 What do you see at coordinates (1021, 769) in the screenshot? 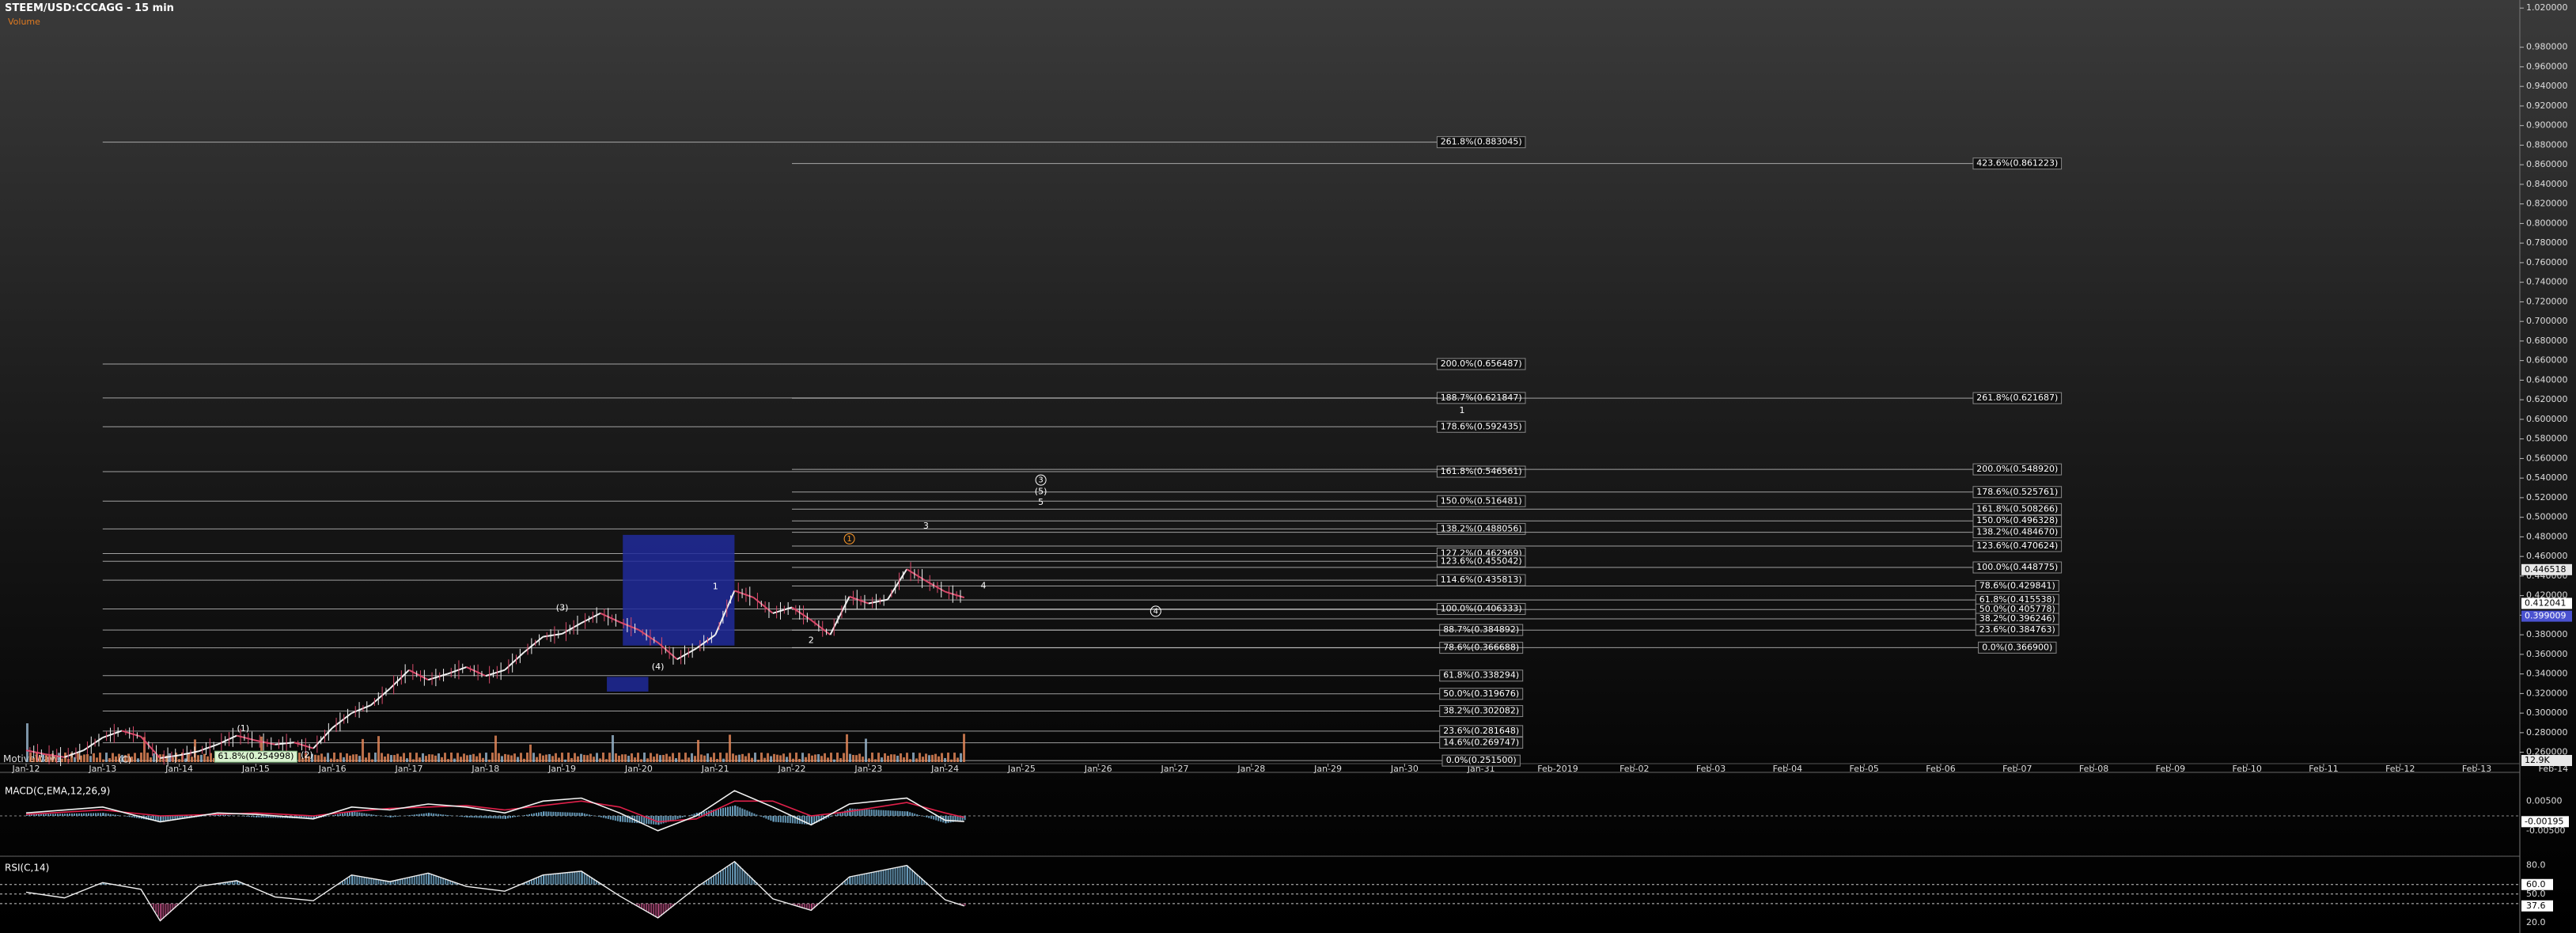
I see `time-tick-label: Jan-25` at bounding box center [1021, 769].